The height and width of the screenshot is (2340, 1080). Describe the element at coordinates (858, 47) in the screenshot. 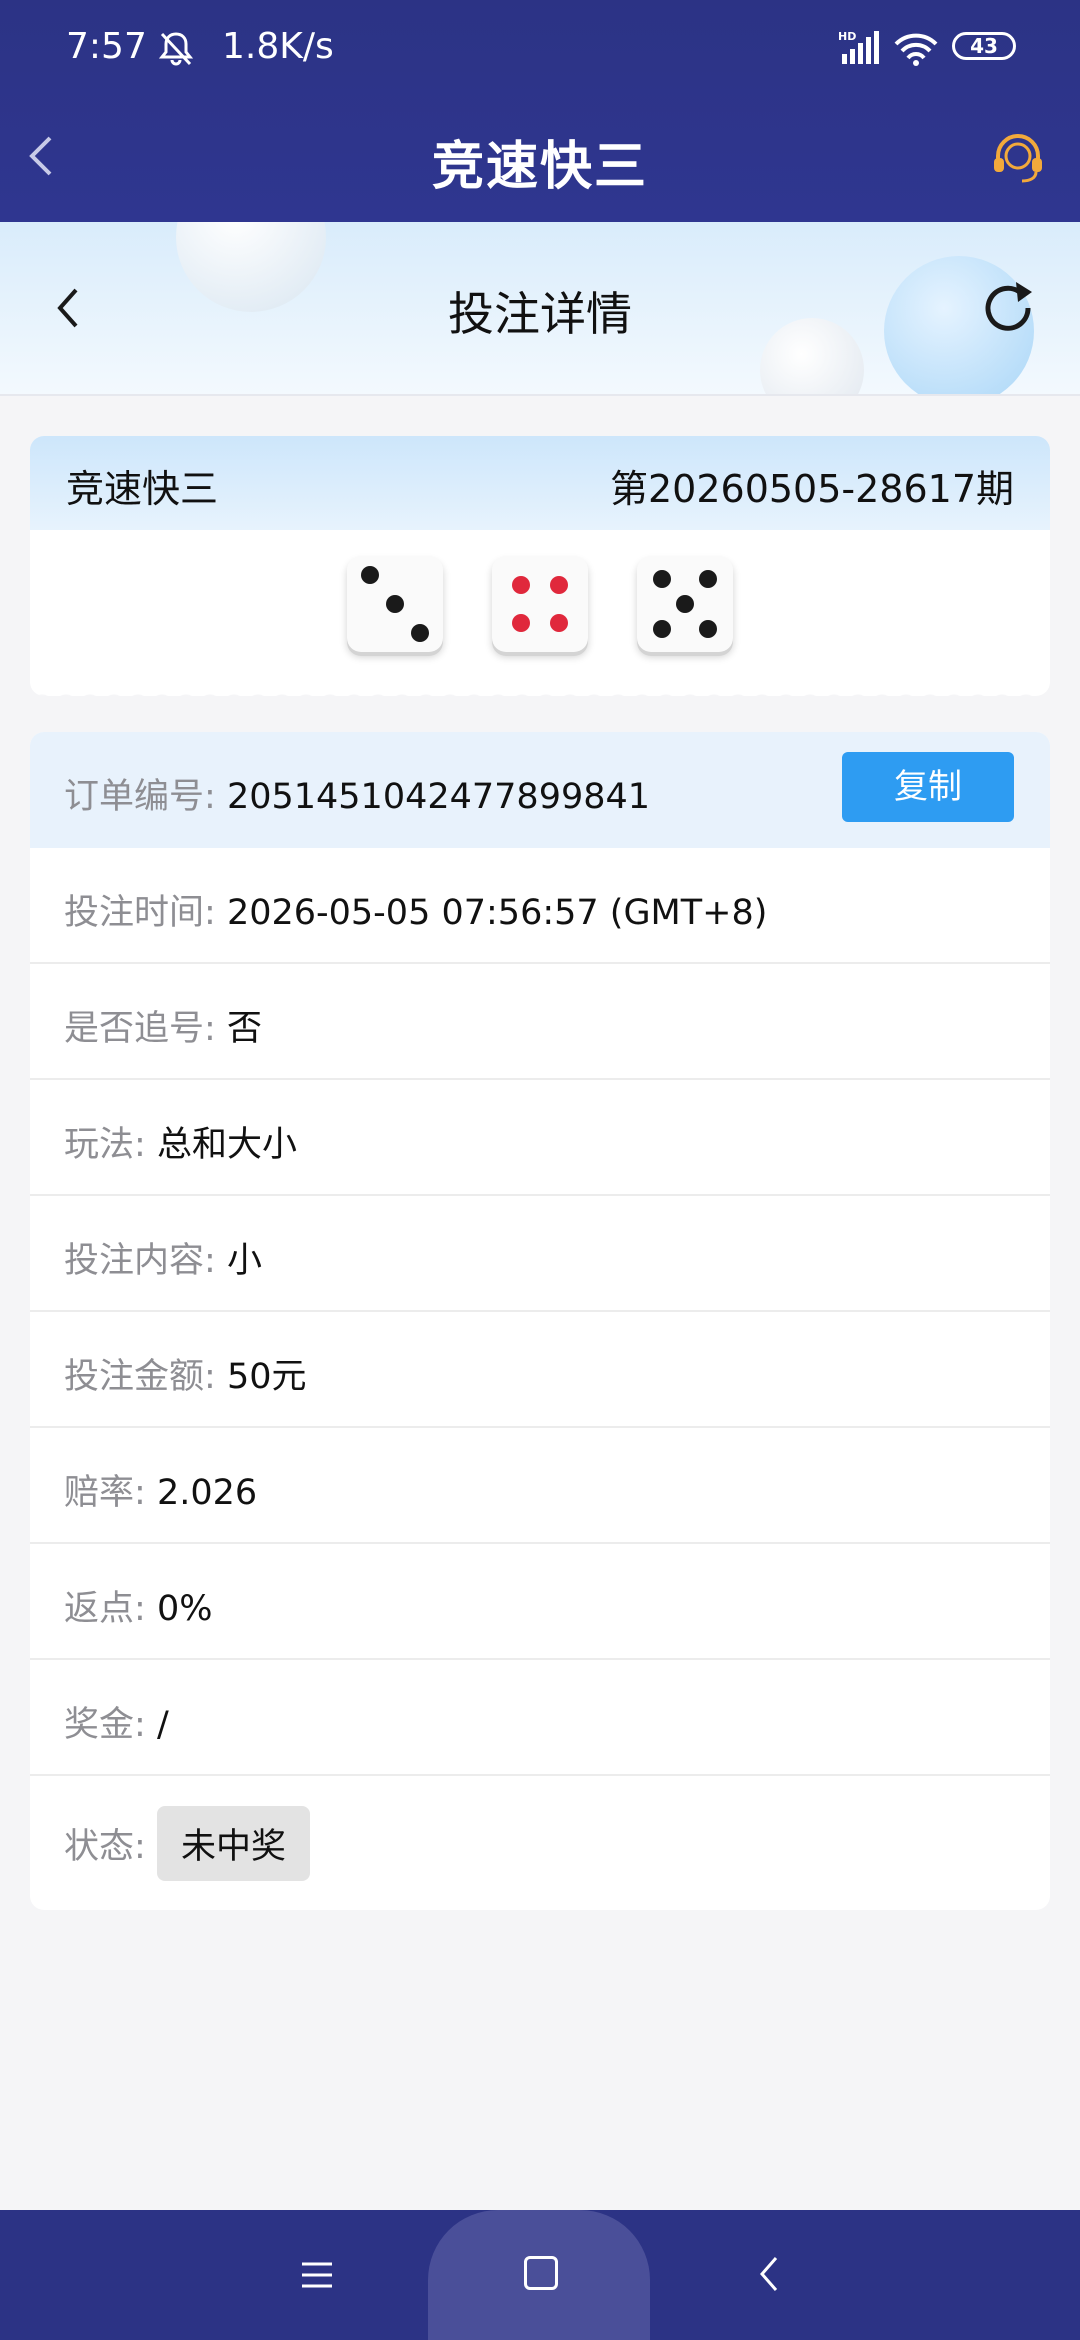

I see `signal-icon: HD` at that location.